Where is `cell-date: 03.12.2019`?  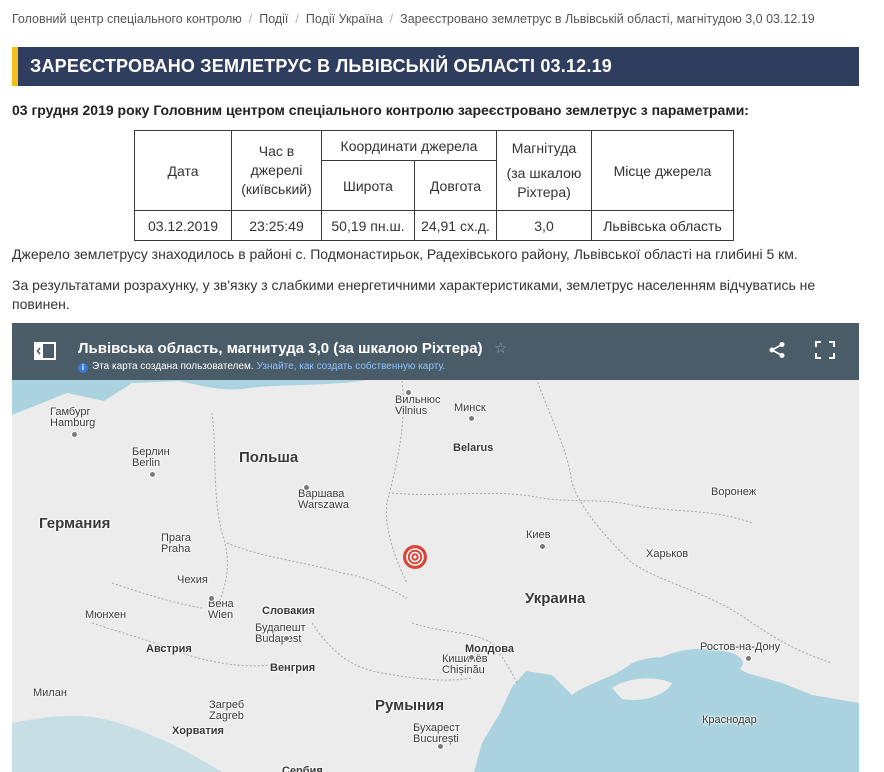
cell-date: 03.12.2019 is located at coordinates (183, 225).